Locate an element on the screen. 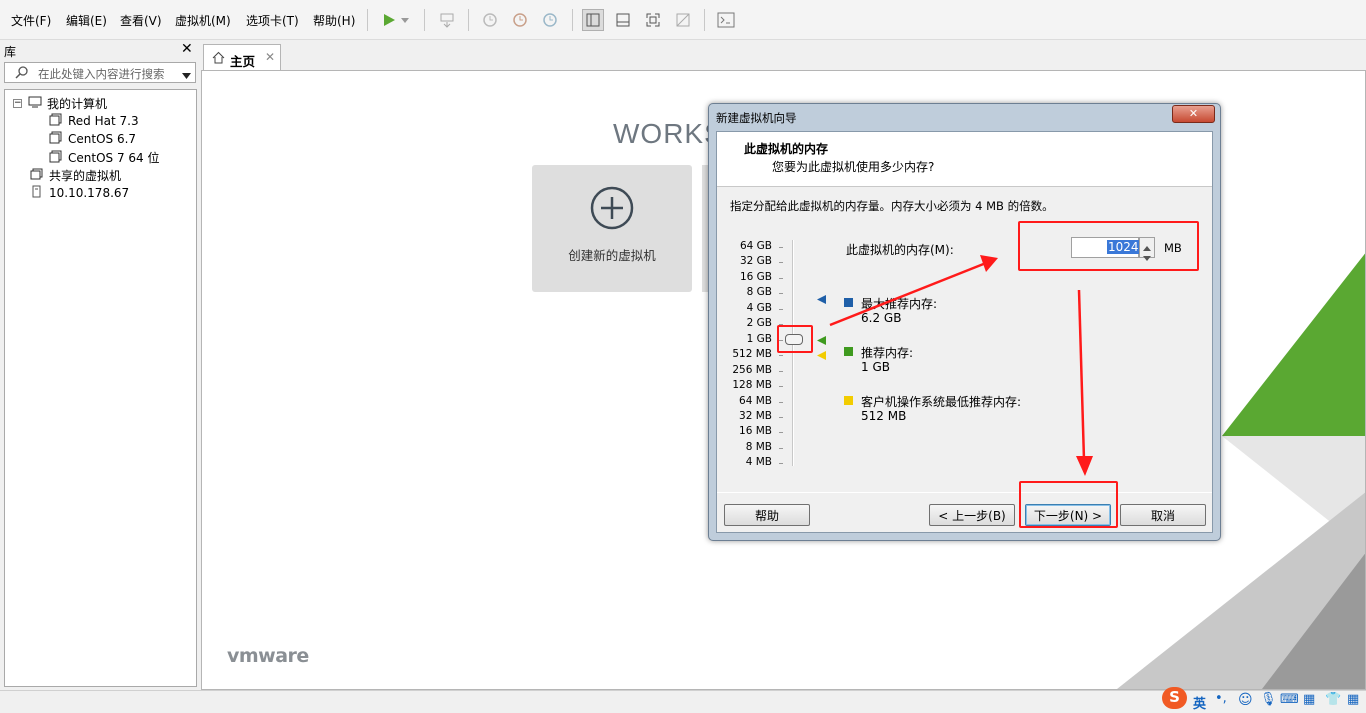  menu-file: 文件(F) is located at coordinates (31, 20).